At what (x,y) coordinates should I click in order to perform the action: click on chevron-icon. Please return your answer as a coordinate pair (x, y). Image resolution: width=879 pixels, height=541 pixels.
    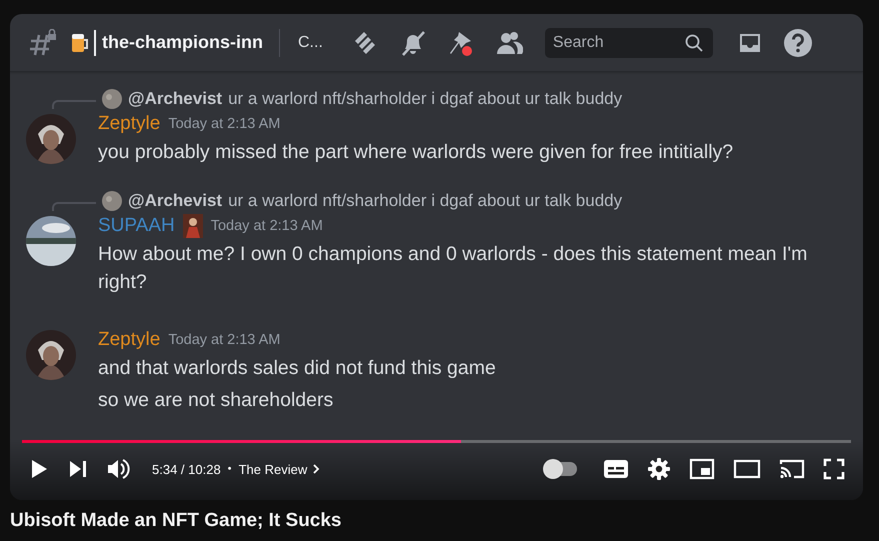
    Looking at the image, I should click on (316, 469).